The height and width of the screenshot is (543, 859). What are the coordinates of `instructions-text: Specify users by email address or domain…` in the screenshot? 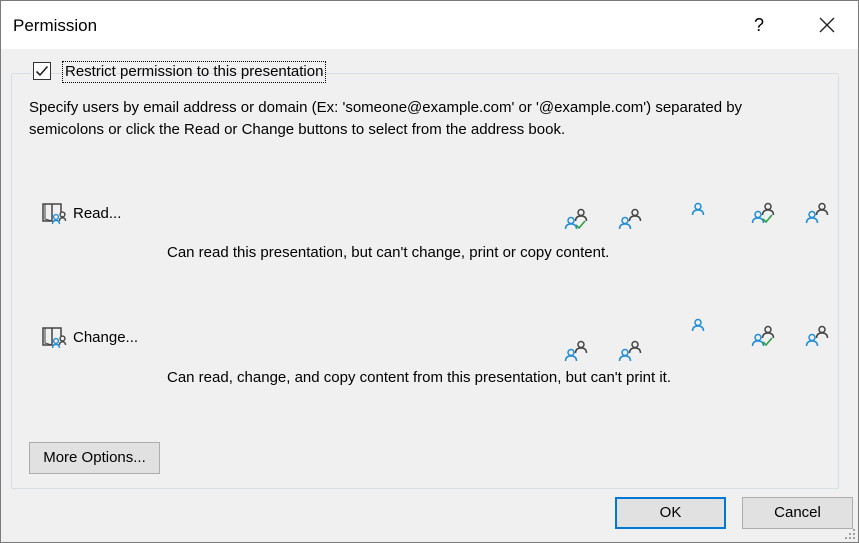 It's located at (386, 118).